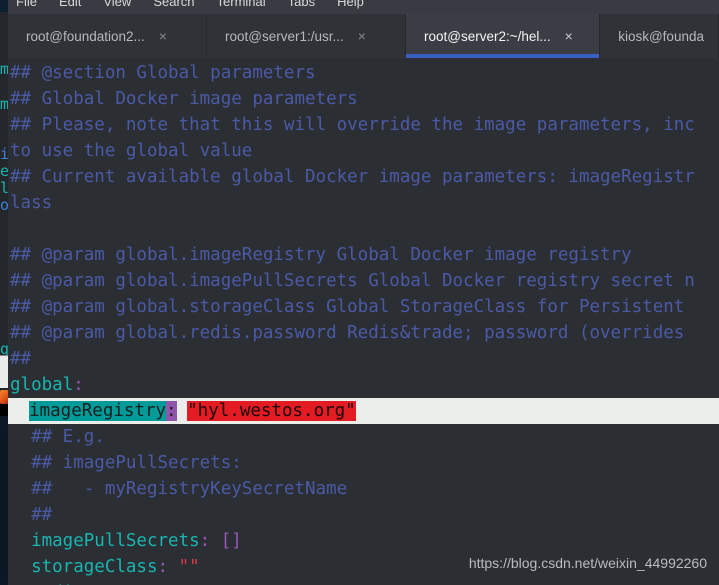 This screenshot has height=585, width=719. I want to click on yaml-key-highlighted: imageRegistry, so click(98, 411).